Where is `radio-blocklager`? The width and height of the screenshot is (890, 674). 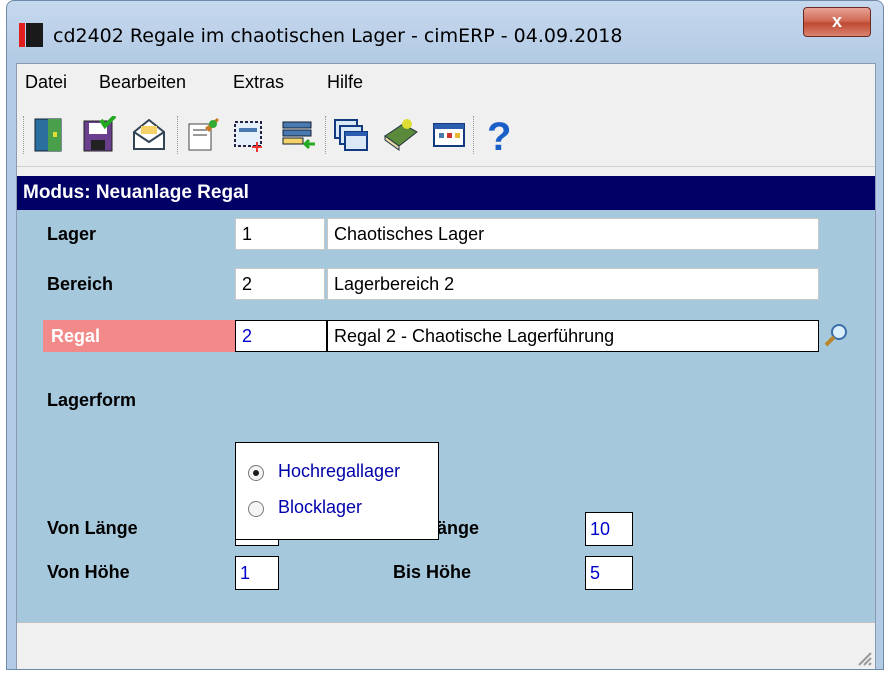
radio-blocklager is located at coordinates (256, 509).